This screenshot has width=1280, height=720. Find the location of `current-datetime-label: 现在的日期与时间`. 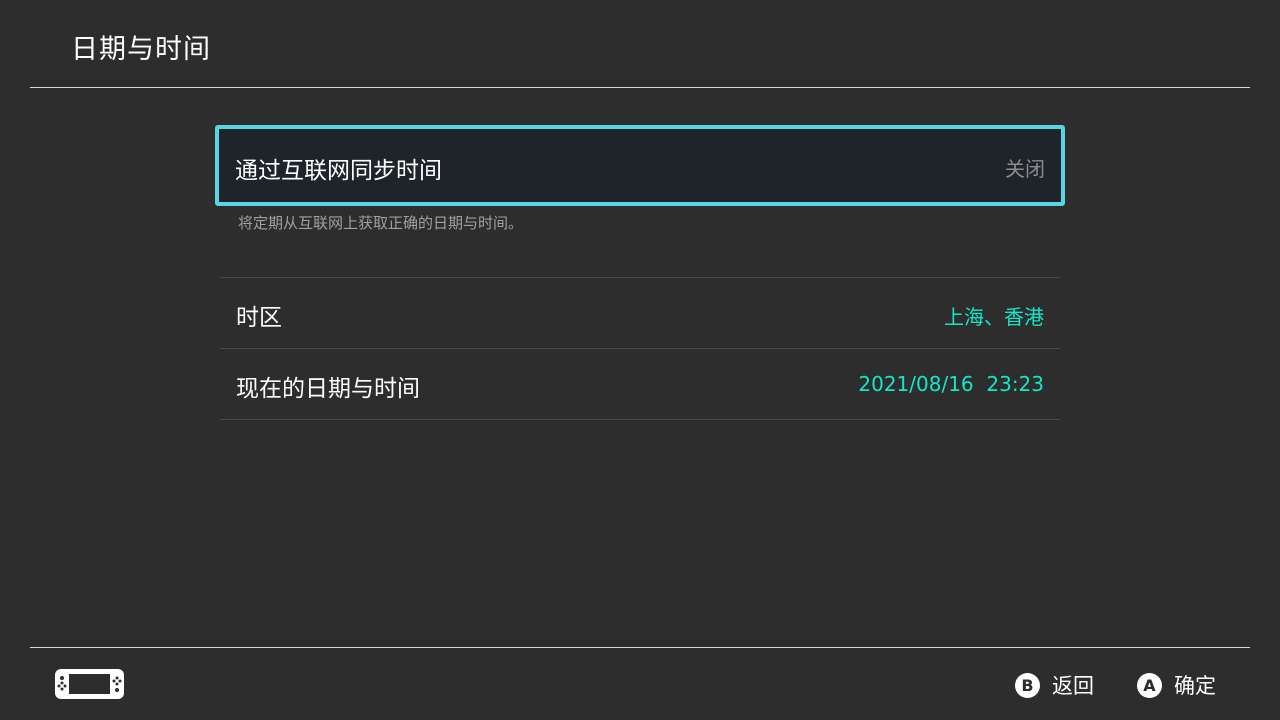

current-datetime-label: 现在的日期与时间 is located at coordinates (328, 389).